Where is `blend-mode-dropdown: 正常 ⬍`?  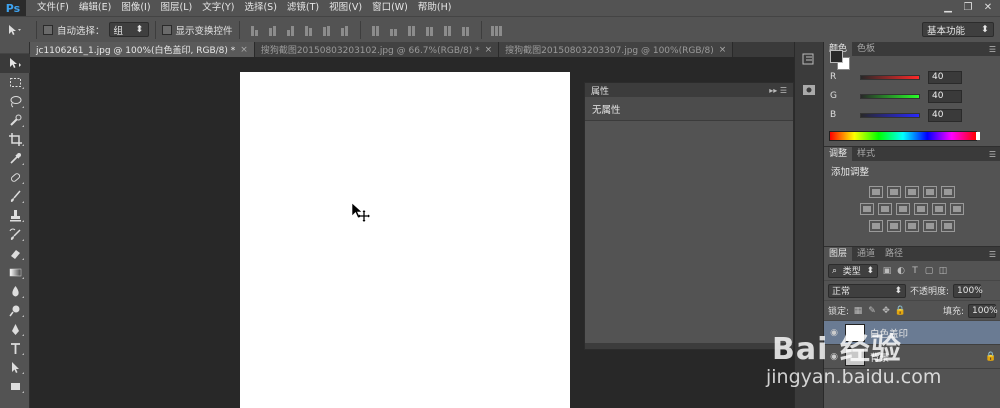 blend-mode-dropdown: 正常 ⬍ is located at coordinates (867, 290).